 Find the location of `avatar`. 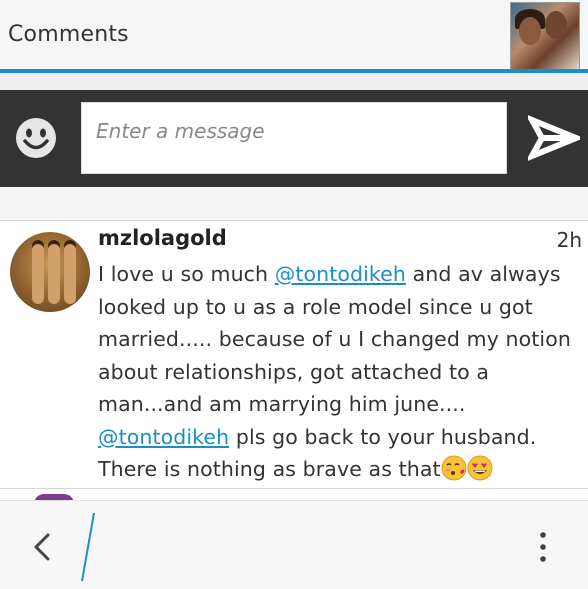

avatar is located at coordinates (50, 272).